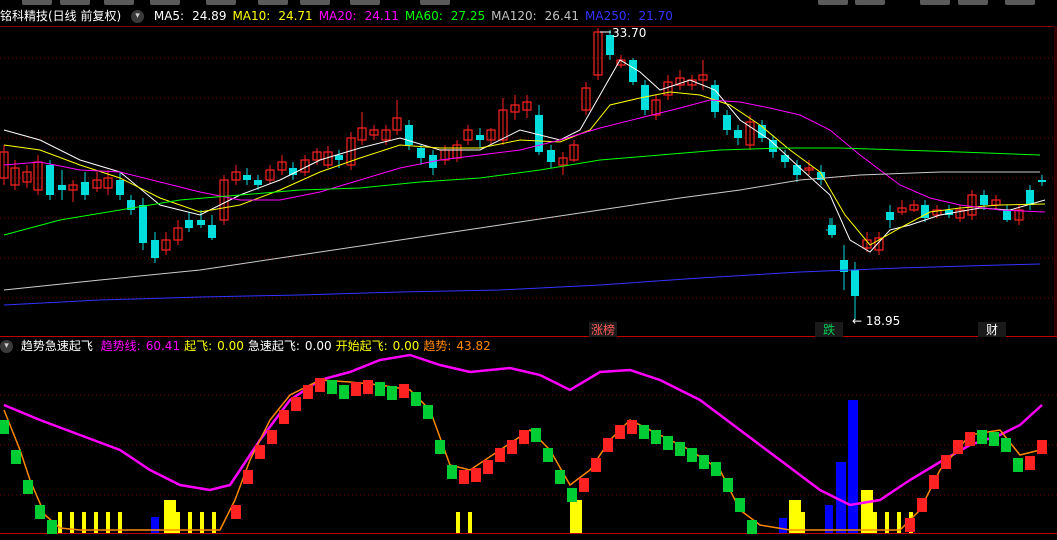 Image resolution: width=1057 pixels, height=540 pixels. I want to click on indicator-legend-item: 开始起飞:, so click(361, 346).